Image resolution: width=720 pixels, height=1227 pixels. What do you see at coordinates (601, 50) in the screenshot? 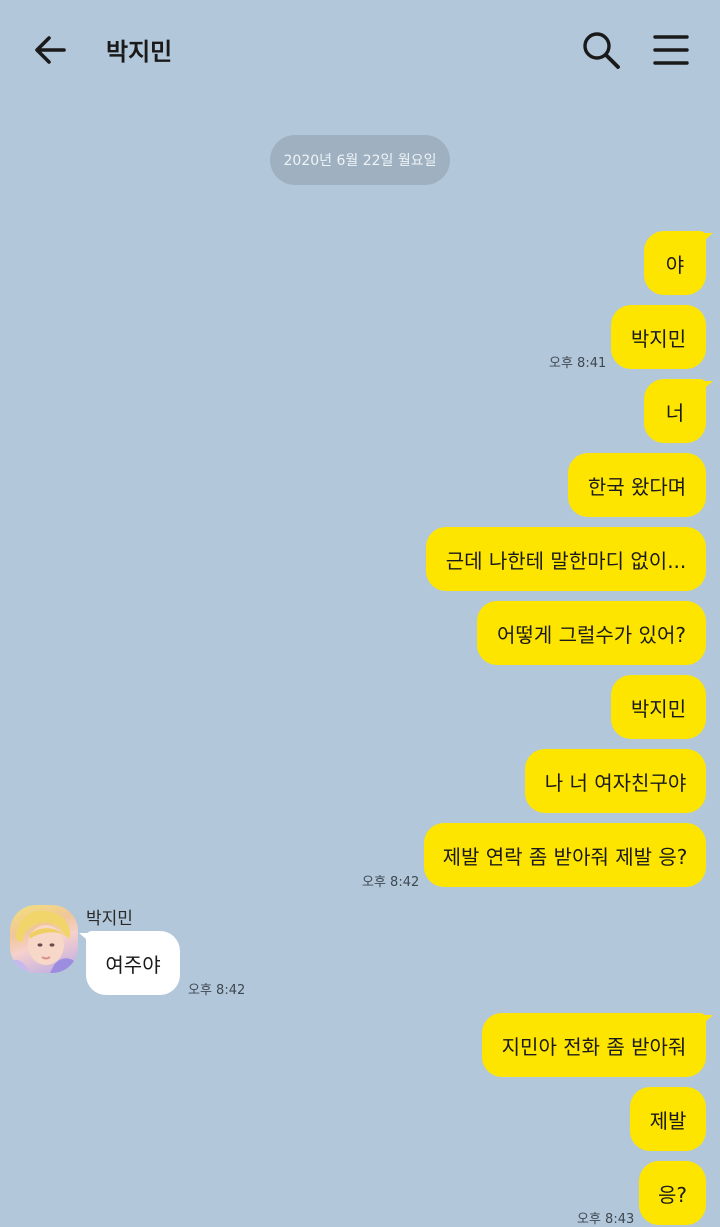
I see `search-icon` at bounding box center [601, 50].